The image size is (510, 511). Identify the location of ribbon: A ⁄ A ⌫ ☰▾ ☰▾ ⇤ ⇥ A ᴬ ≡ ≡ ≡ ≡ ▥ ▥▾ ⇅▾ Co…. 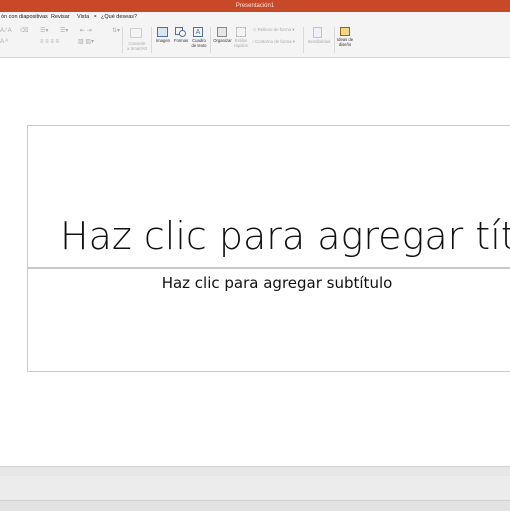
(255, 40).